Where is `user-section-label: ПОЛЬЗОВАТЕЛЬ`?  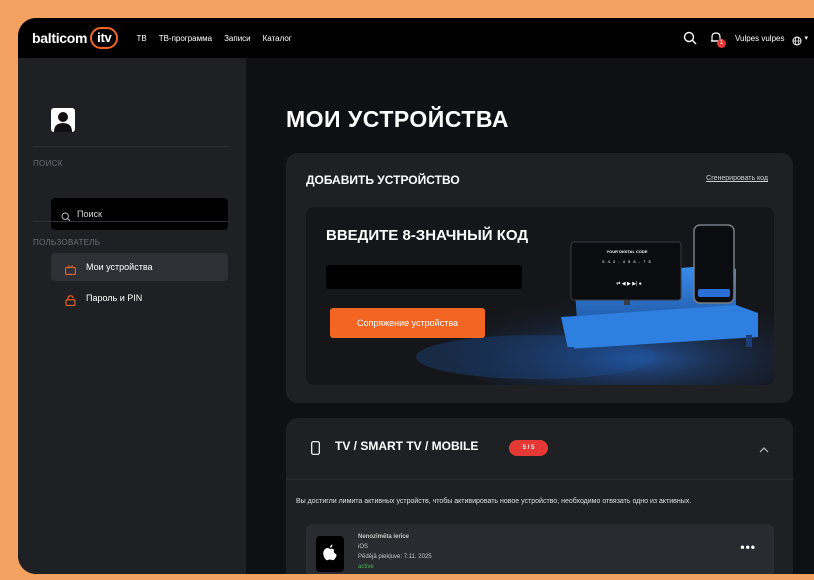
user-section-label: ПОЛЬЗОВАТЕЛЬ is located at coordinates (67, 242).